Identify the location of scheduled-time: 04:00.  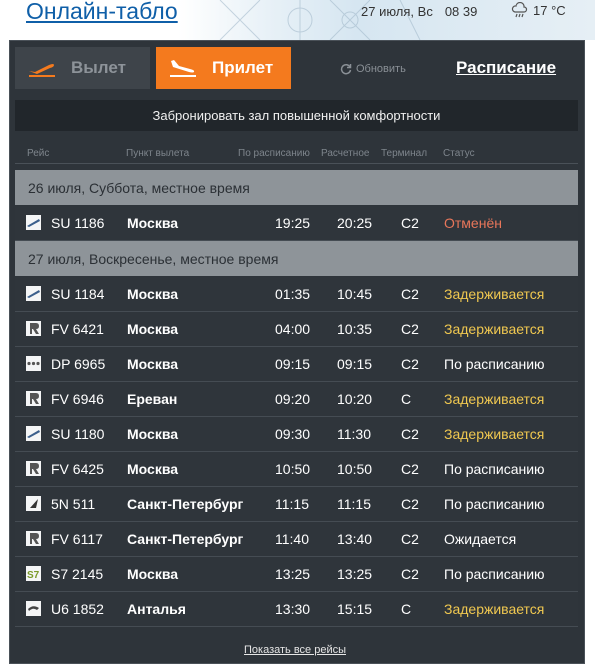
(293, 329).